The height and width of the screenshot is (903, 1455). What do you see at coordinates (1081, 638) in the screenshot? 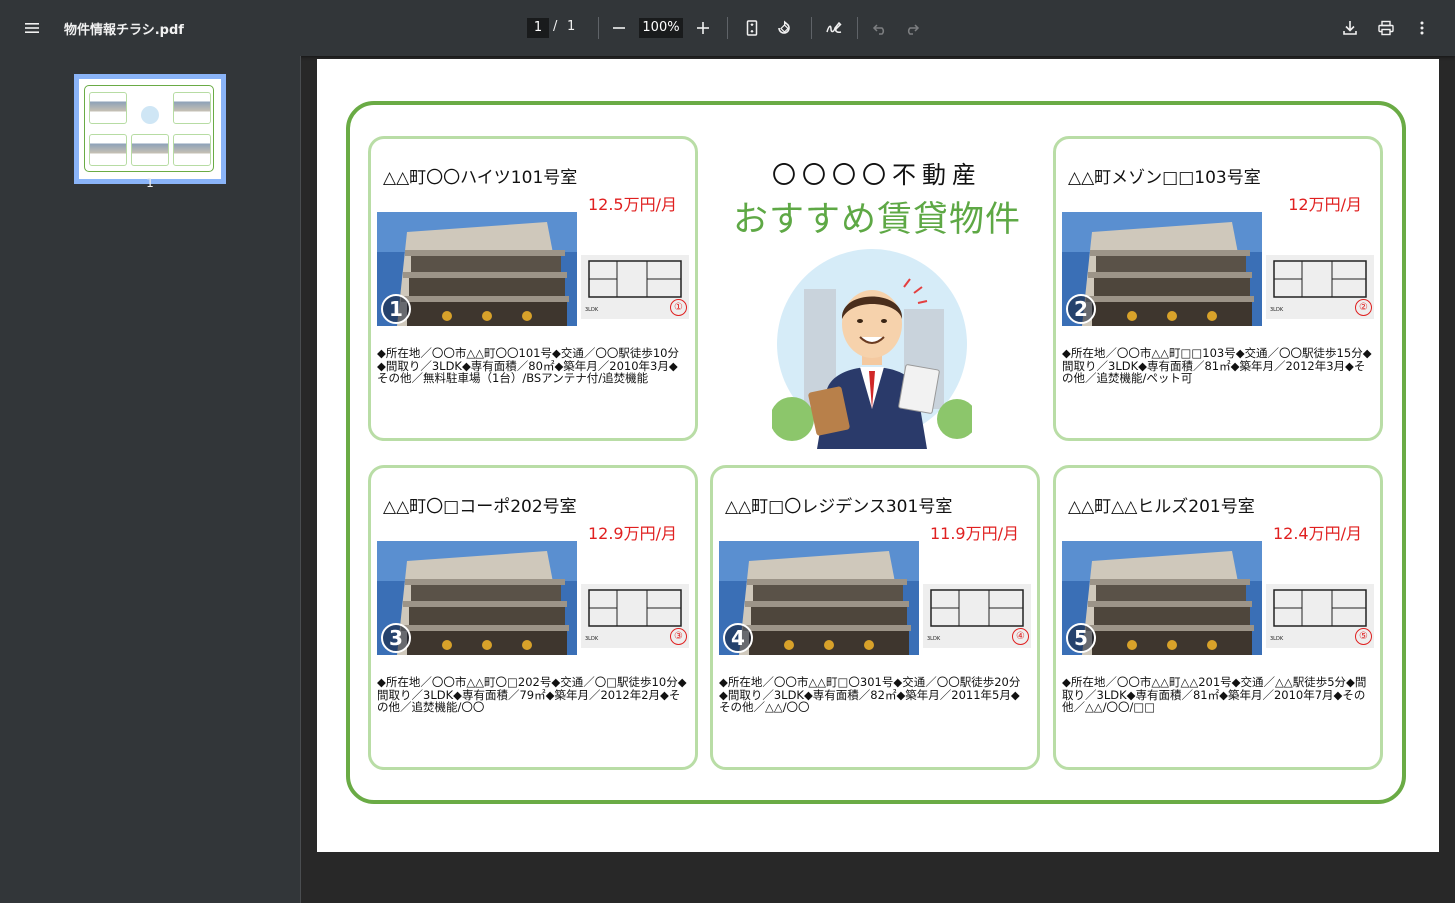
I see `photo-number-badge: 5` at bounding box center [1081, 638].